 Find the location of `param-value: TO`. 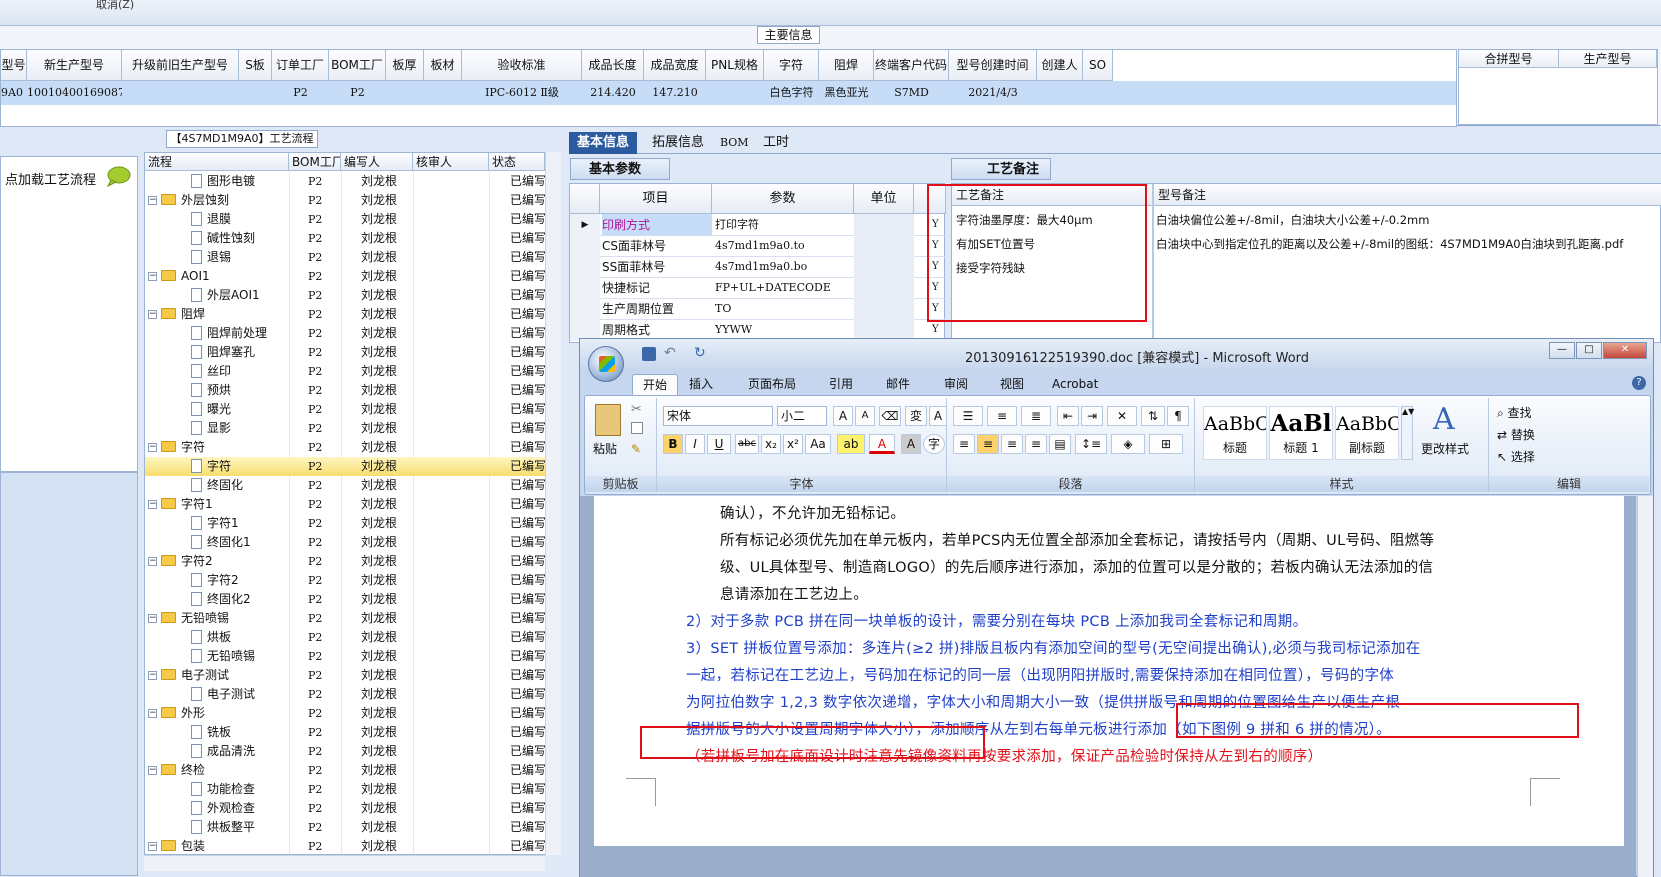

param-value: TO is located at coordinates (784, 309).